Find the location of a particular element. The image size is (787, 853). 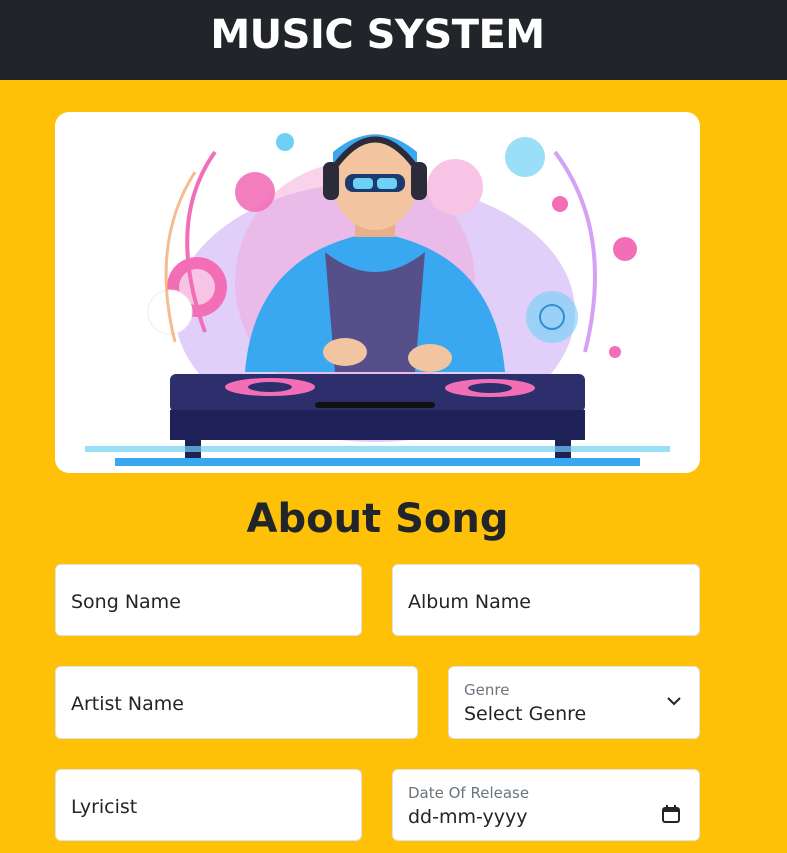

song-name-placeholder: Song Name is located at coordinates (126, 602).